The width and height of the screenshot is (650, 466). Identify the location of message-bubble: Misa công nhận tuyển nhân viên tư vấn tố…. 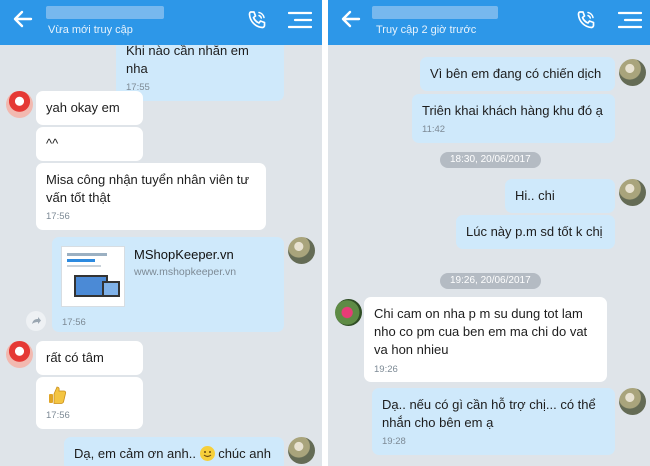
(151, 196).